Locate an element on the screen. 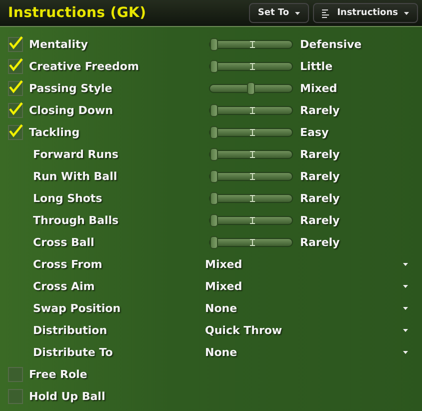 This screenshot has width=422, height=411. setting-label: Mentality is located at coordinates (59, 44).